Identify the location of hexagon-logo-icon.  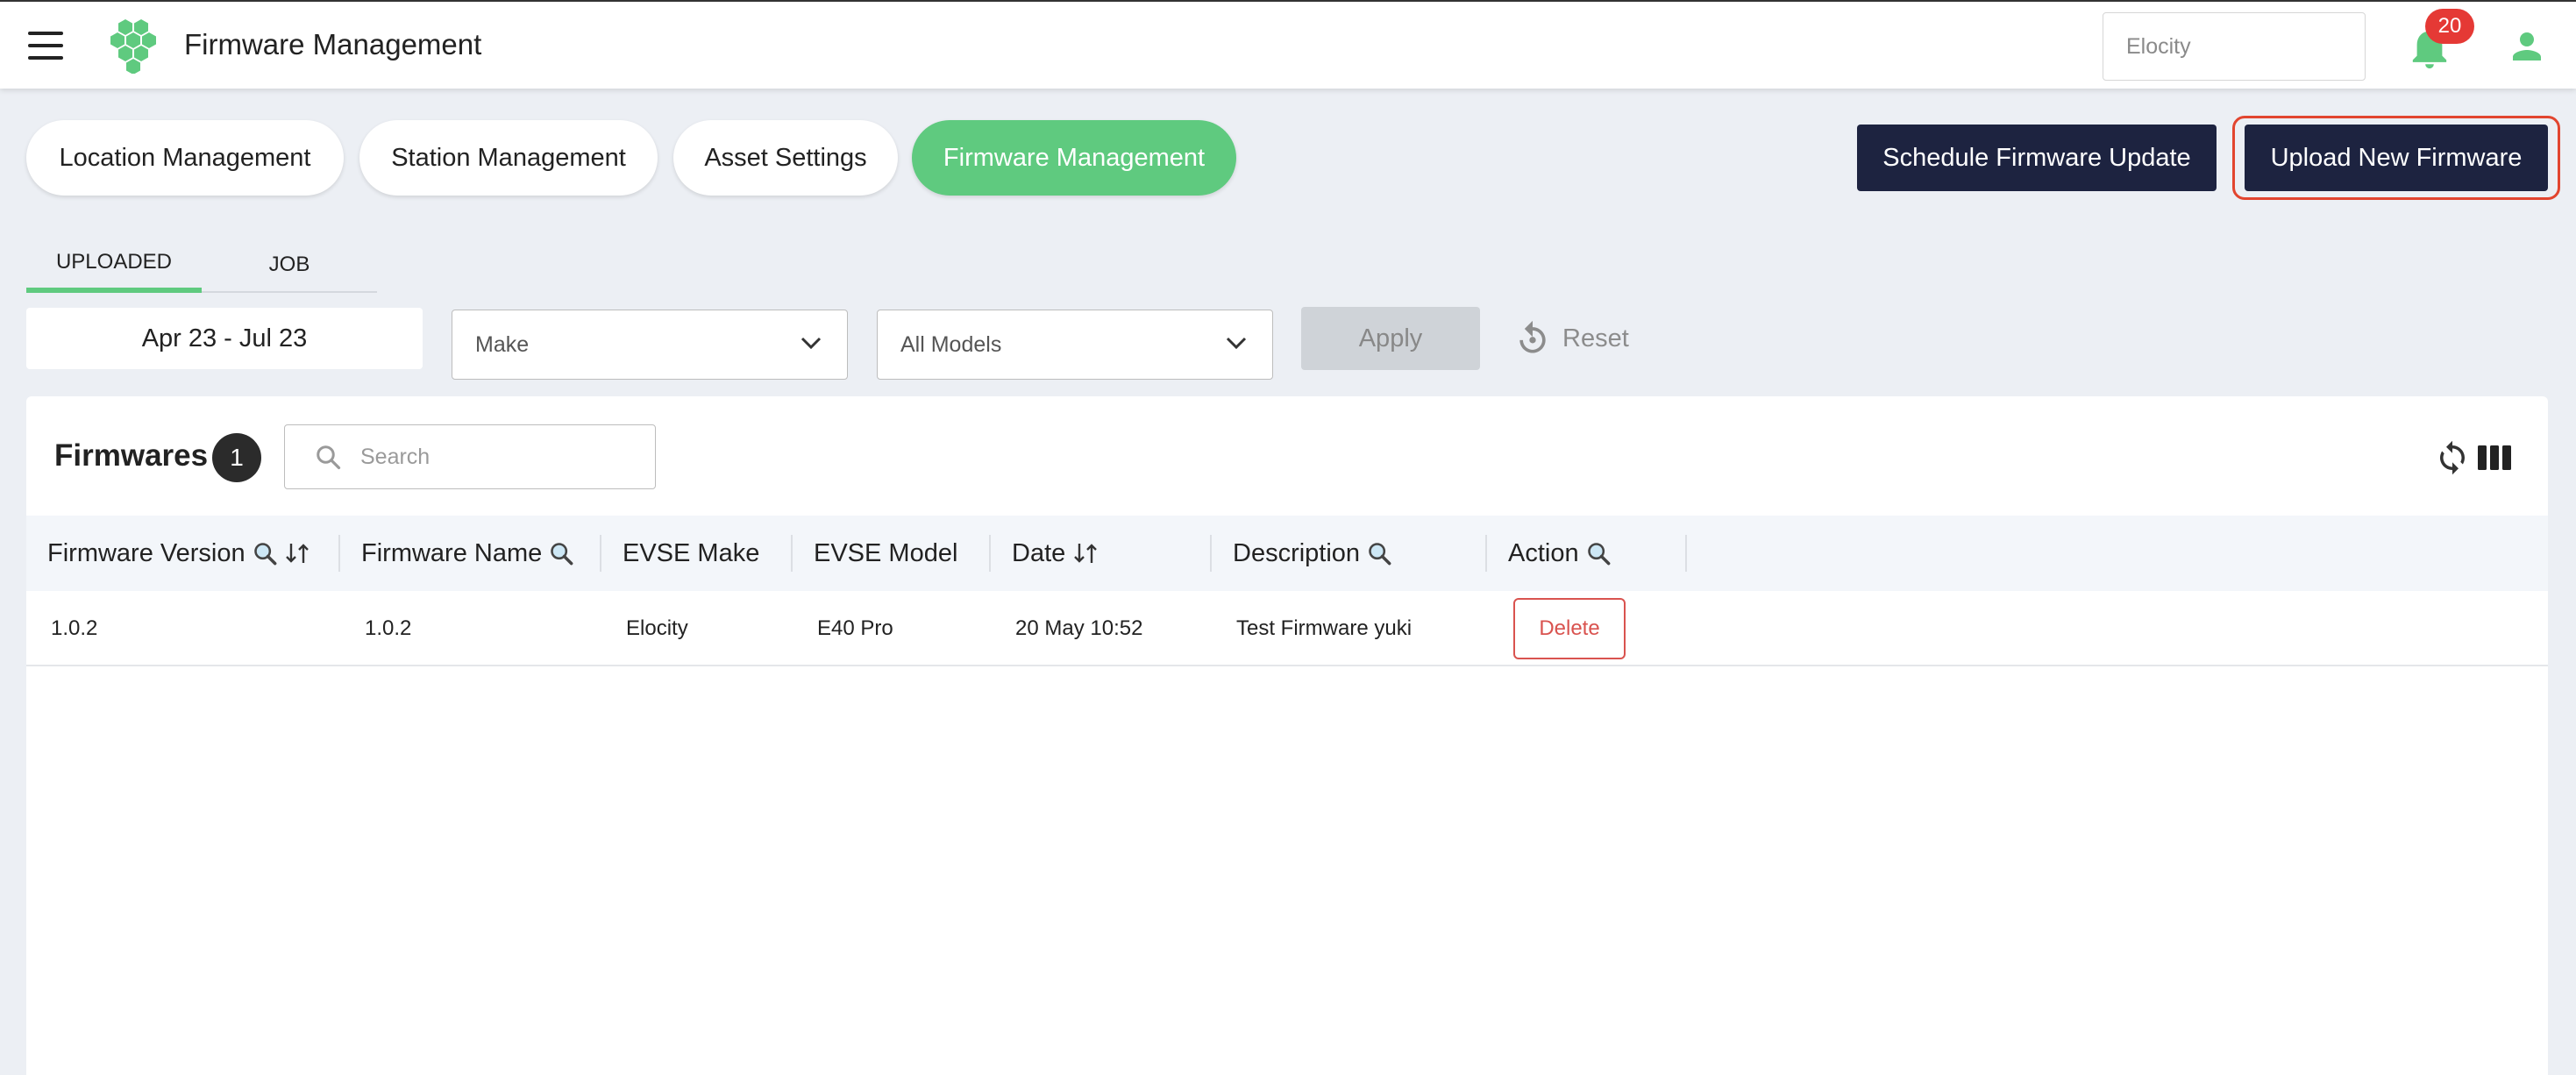
(133, 46).